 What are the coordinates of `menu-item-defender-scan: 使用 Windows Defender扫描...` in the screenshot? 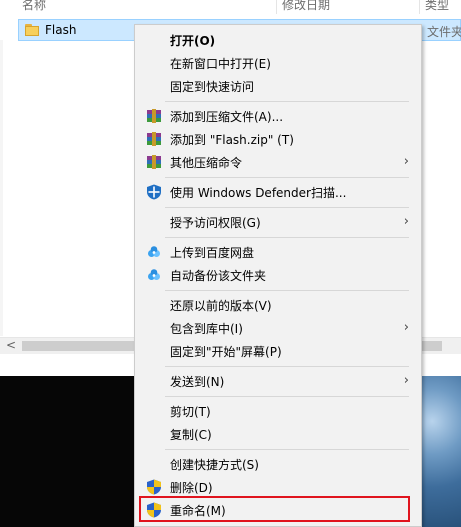 It's located at (278, 192).